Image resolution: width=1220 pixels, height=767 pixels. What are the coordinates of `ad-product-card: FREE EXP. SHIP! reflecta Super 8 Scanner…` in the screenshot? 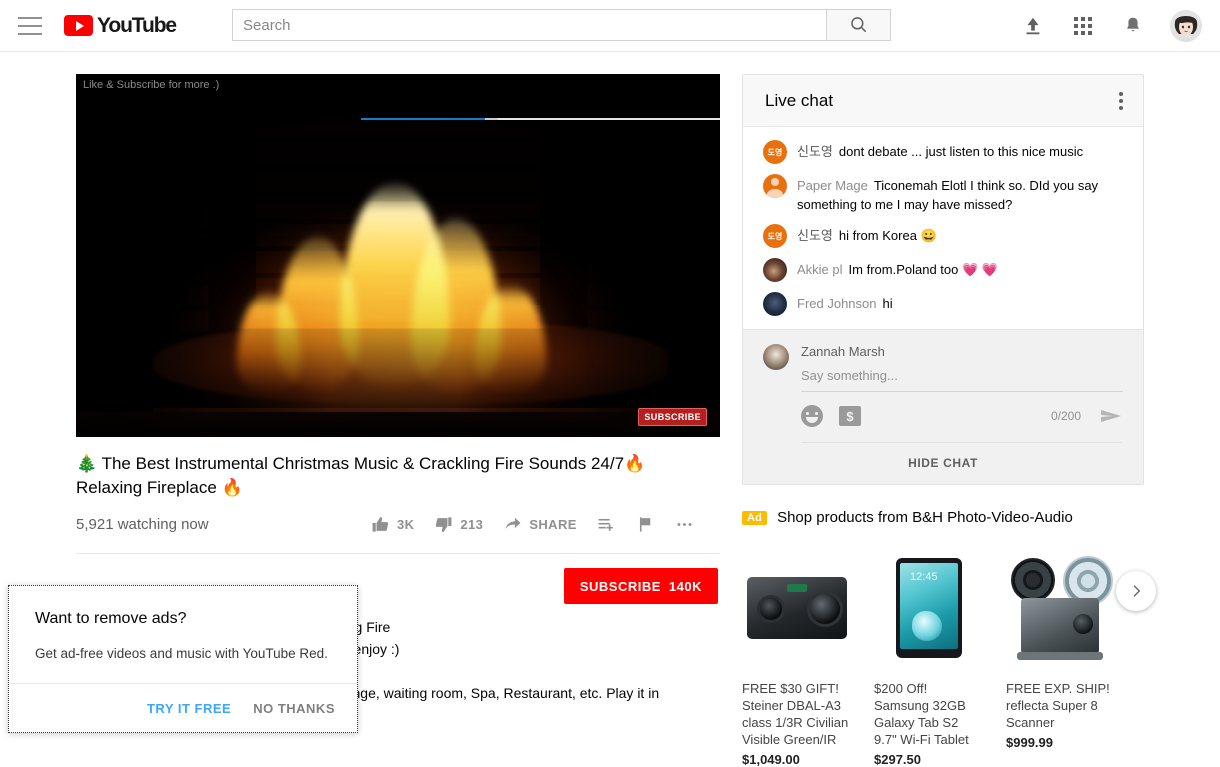 It's located at (1061, 655).